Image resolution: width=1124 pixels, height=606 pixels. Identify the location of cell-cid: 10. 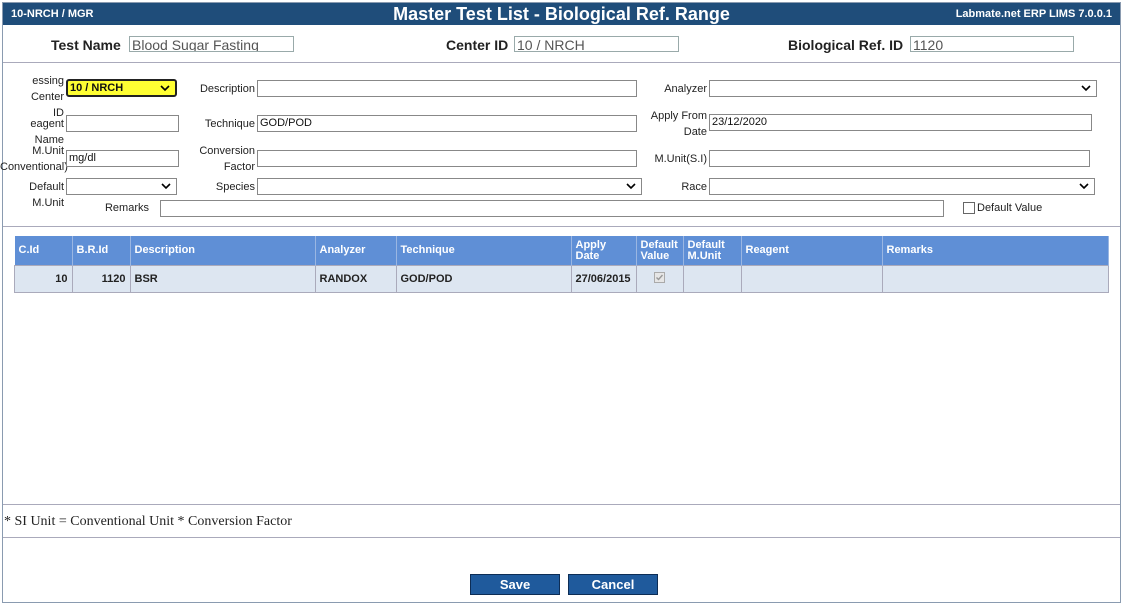
(43, 279).